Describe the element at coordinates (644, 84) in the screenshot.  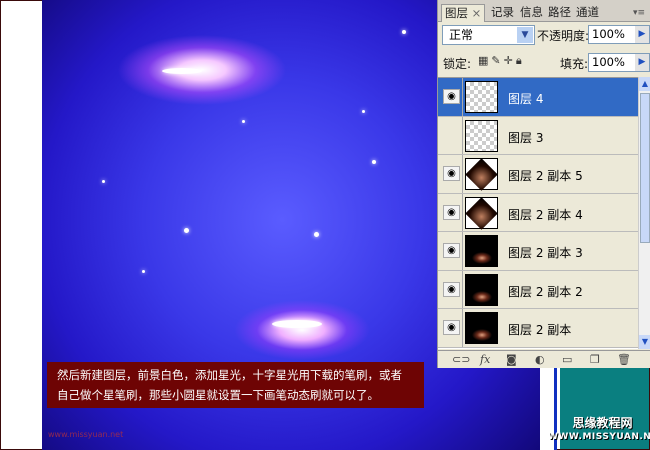
I see `scroll-up-icon: ▲` at that location.